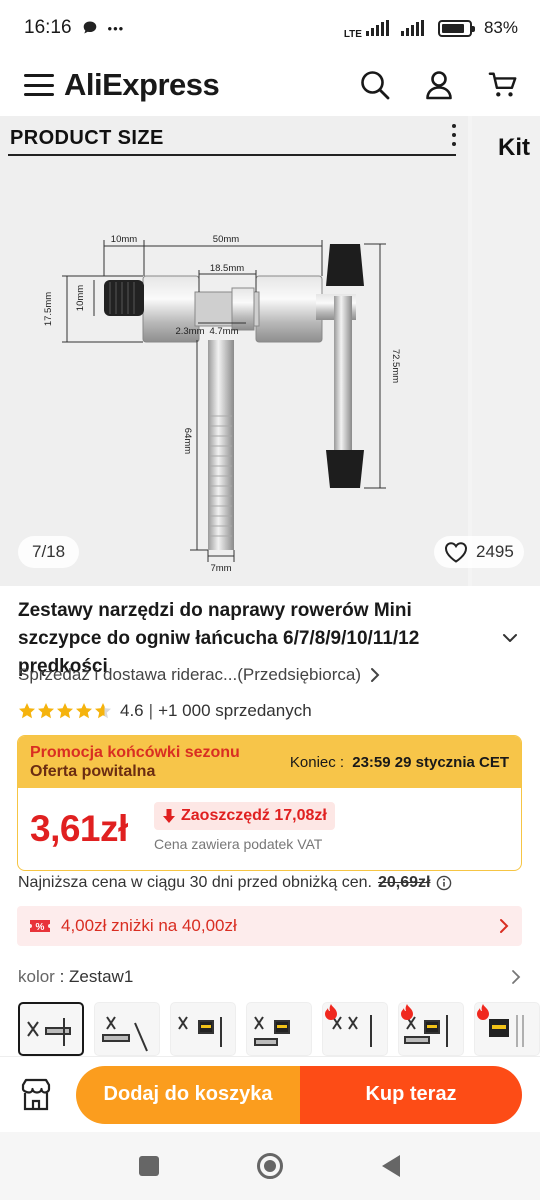  Describe the element at coordinates (149, 925) in the screenshot. I see `coupon-text: 4,00zł zniżki na 40,00zł` at that location.